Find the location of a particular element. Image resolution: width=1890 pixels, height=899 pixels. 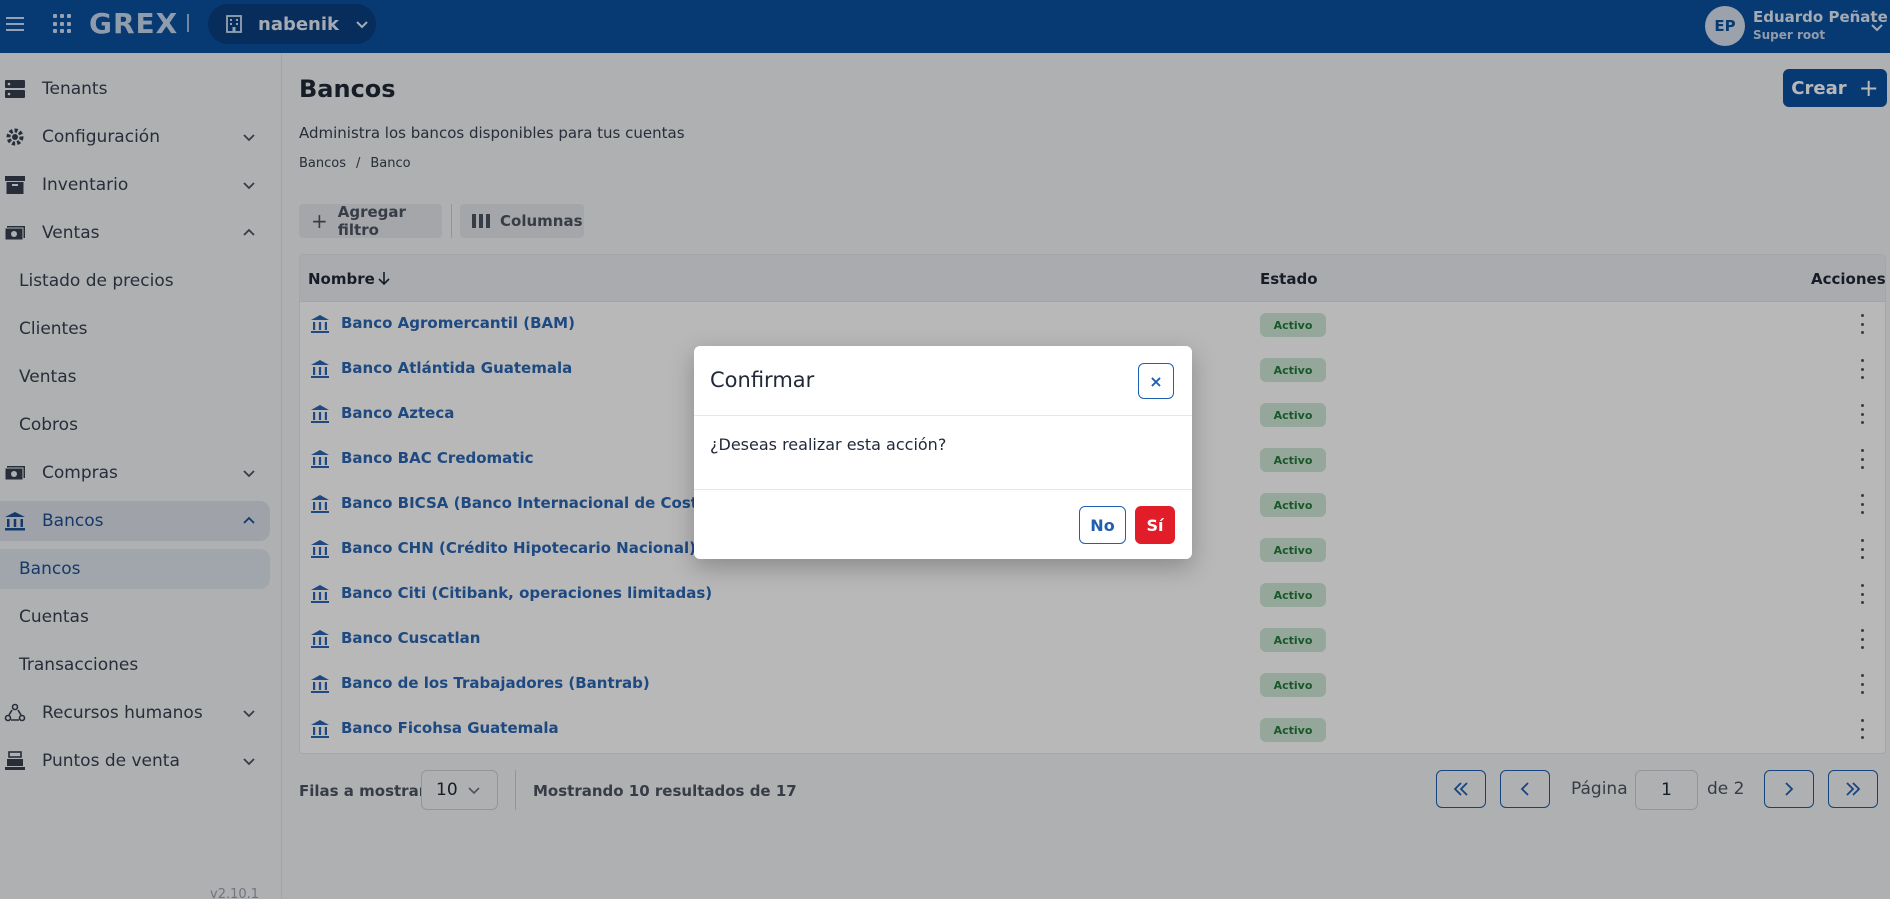

dialog-message: ¿Deseas realizar esta acción? is located at coordinates (828, 444).